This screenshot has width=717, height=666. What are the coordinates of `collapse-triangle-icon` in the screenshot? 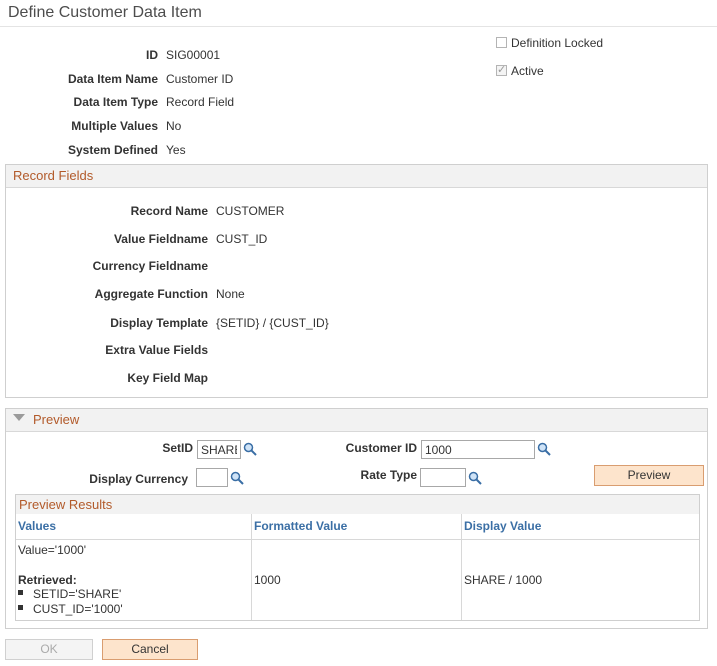 It's located at (19, 418).